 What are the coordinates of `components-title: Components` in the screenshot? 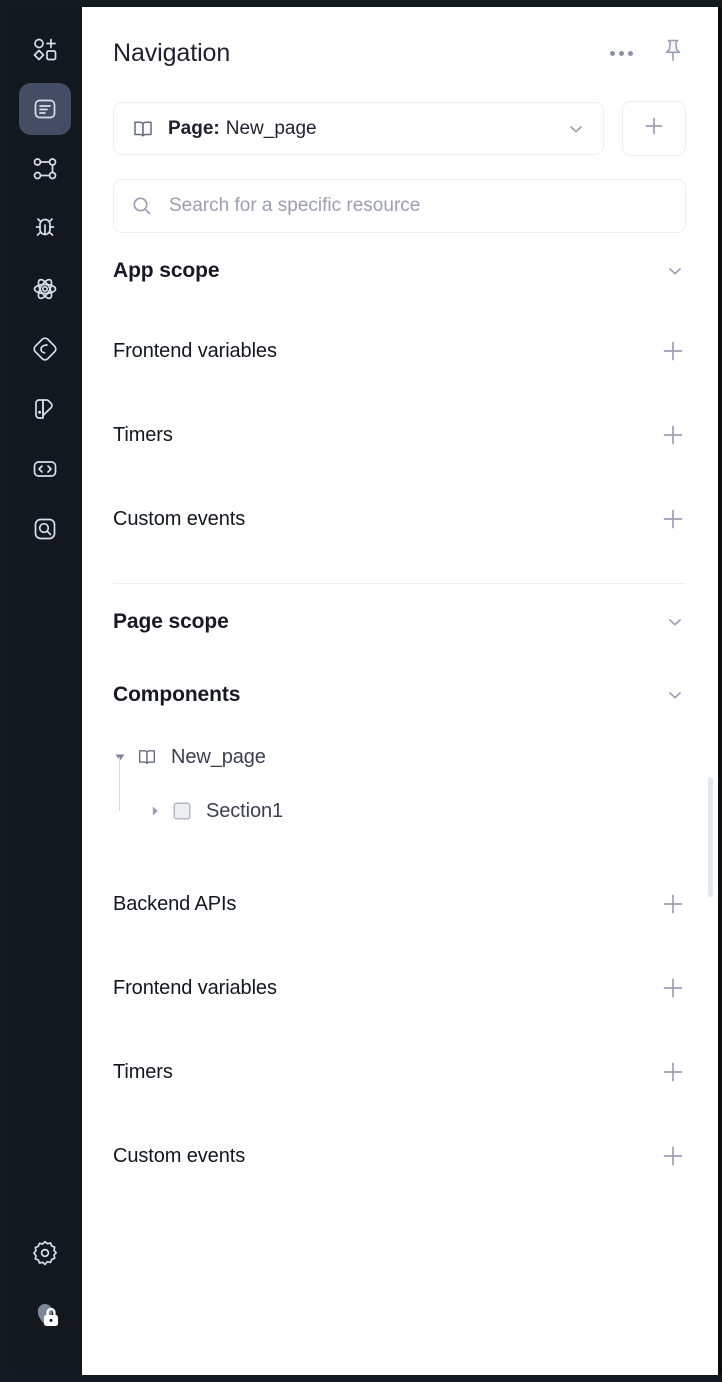 It's located at (177, 694).